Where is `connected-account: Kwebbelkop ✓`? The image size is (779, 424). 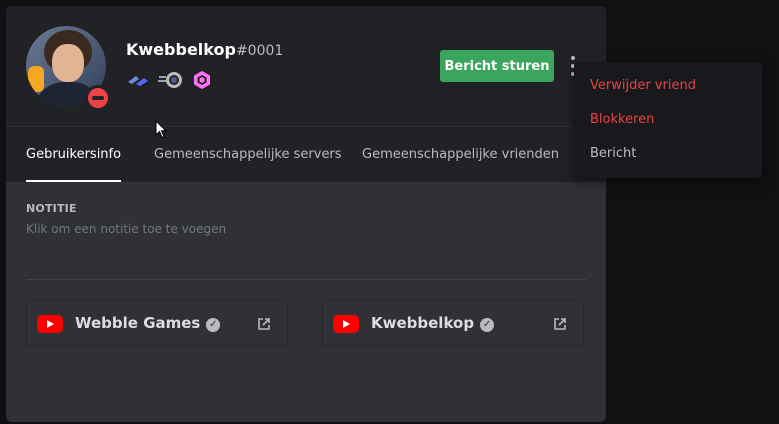 connected-account: Kwebbelkop ✓ is located at coordinates (453, 323).